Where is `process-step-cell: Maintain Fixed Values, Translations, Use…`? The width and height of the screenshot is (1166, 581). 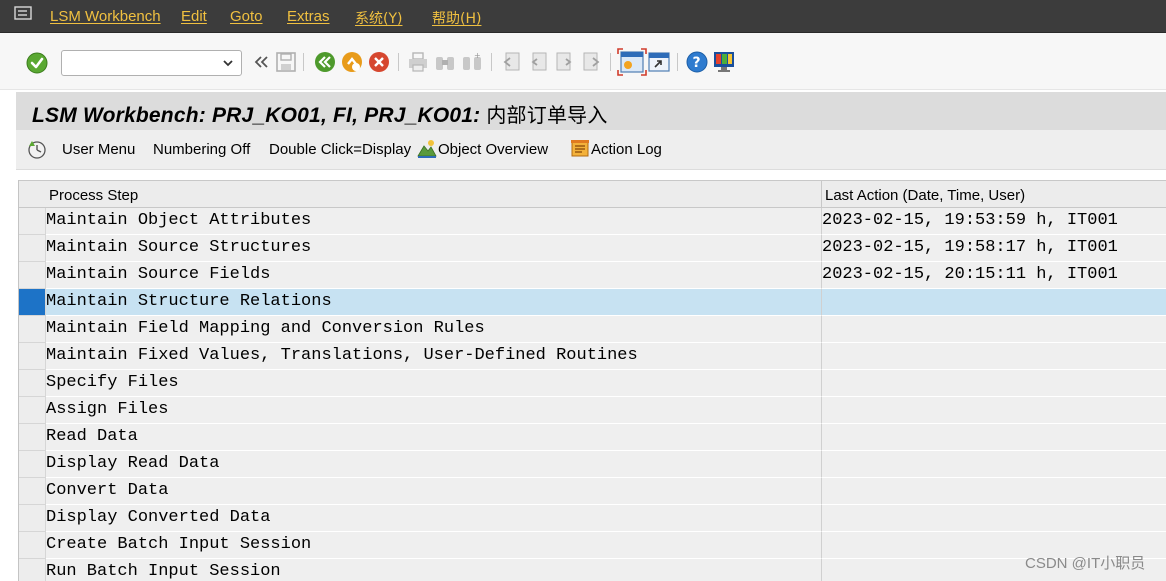
process-step-cell: Maintain Fixed Values, Translations, Use… is located at coordinates (434, 356).